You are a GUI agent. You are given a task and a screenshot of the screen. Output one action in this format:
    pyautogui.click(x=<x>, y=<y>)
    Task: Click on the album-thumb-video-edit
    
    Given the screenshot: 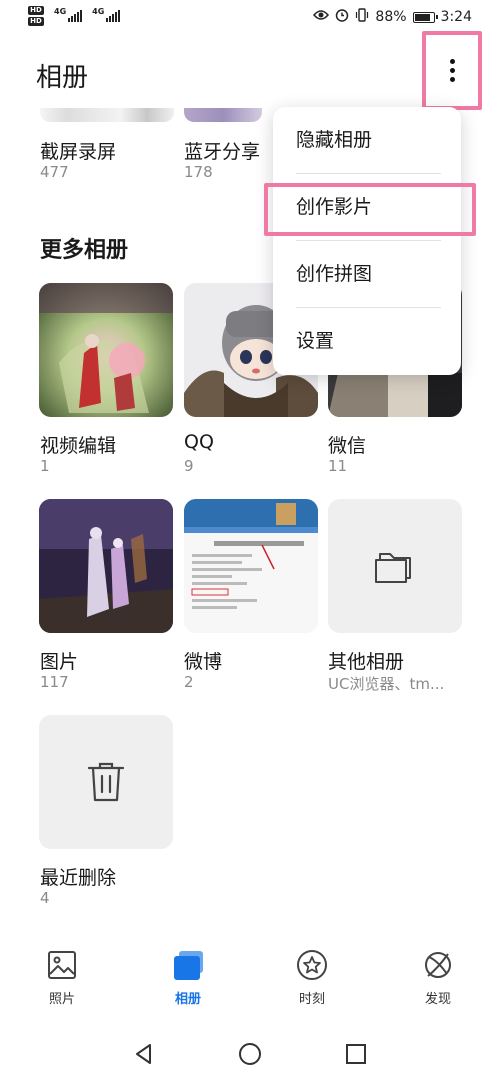 What is the action you would take?
    pyautogui.click(x=106, y=350)
    